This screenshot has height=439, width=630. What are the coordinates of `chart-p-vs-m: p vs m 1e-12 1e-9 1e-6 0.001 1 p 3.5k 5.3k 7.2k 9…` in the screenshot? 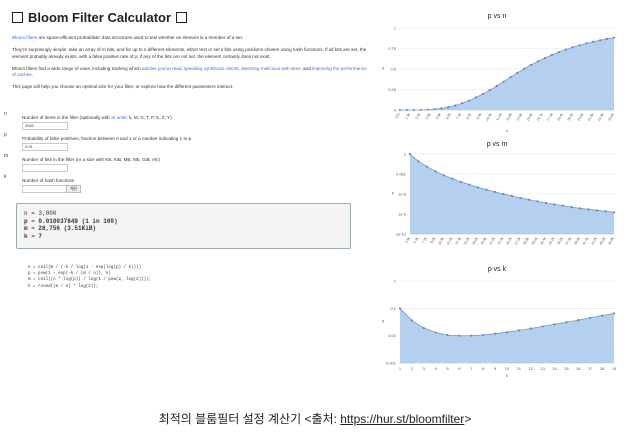 It's located at (497, 200).